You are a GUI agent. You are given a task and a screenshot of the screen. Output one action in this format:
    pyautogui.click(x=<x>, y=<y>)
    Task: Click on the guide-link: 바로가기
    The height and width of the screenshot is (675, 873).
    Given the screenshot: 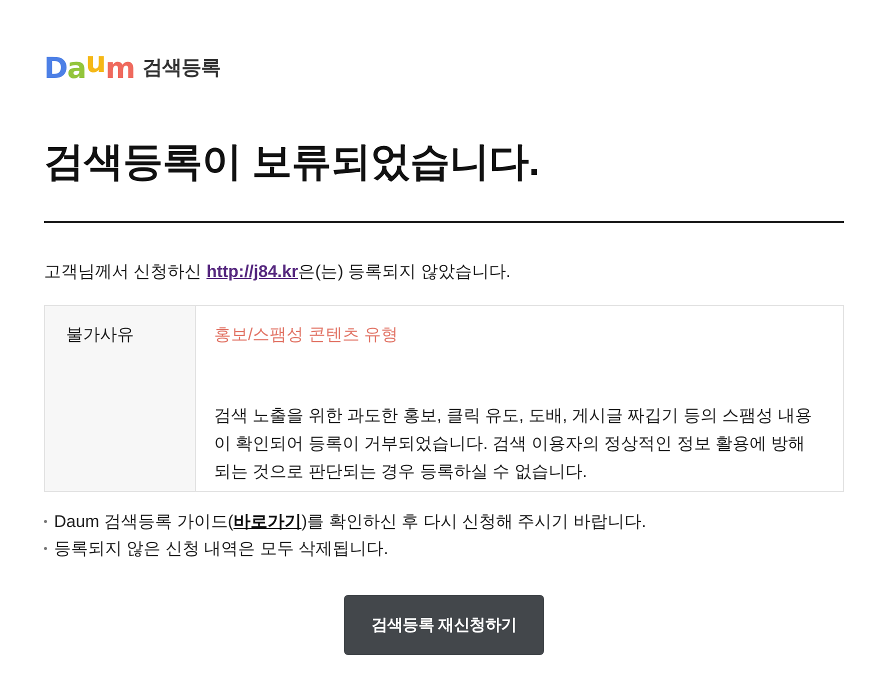 What is the action you would take?
    pyautogui.click(x=267, y=521)
    